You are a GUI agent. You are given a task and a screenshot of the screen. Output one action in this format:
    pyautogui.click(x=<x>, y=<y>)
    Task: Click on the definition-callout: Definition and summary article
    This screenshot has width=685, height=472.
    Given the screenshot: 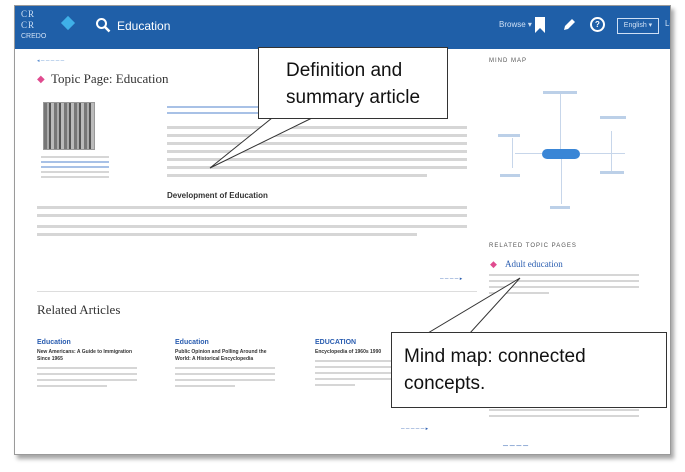 What is the action you would take?
    pyautogui.click(x=353, y=83)
    